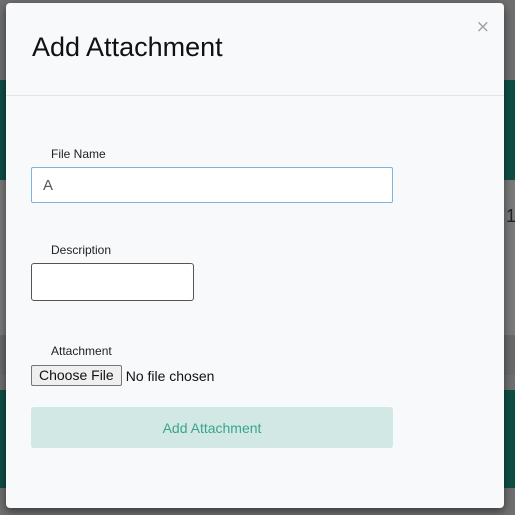  What do you see at coordinates (78, 154) in the screenshot?
I see `file-name-label: File Name` at bounding box center [78, 154].